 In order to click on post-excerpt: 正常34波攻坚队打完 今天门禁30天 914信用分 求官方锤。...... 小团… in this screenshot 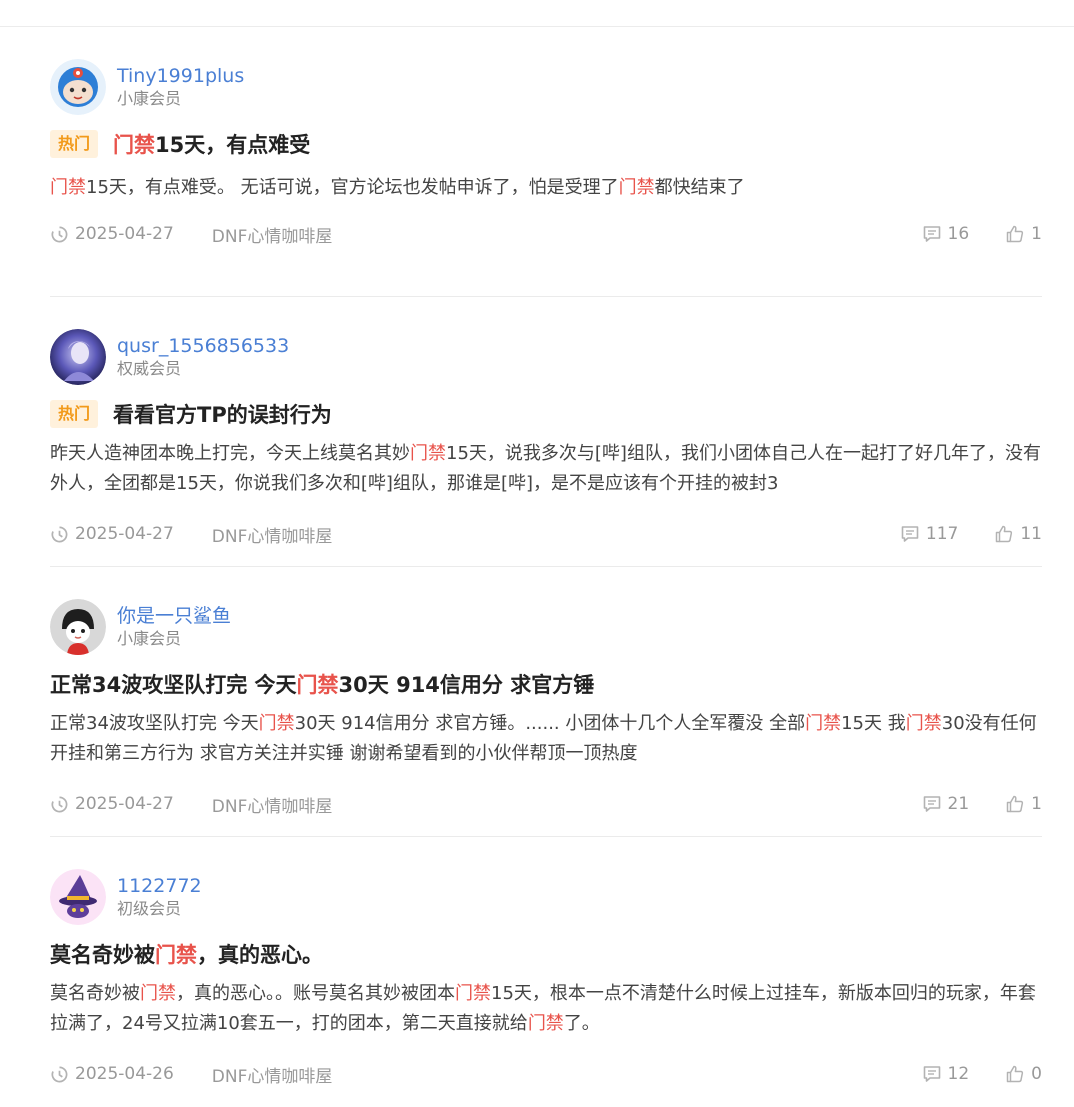, I will do `click(546, 739)`.